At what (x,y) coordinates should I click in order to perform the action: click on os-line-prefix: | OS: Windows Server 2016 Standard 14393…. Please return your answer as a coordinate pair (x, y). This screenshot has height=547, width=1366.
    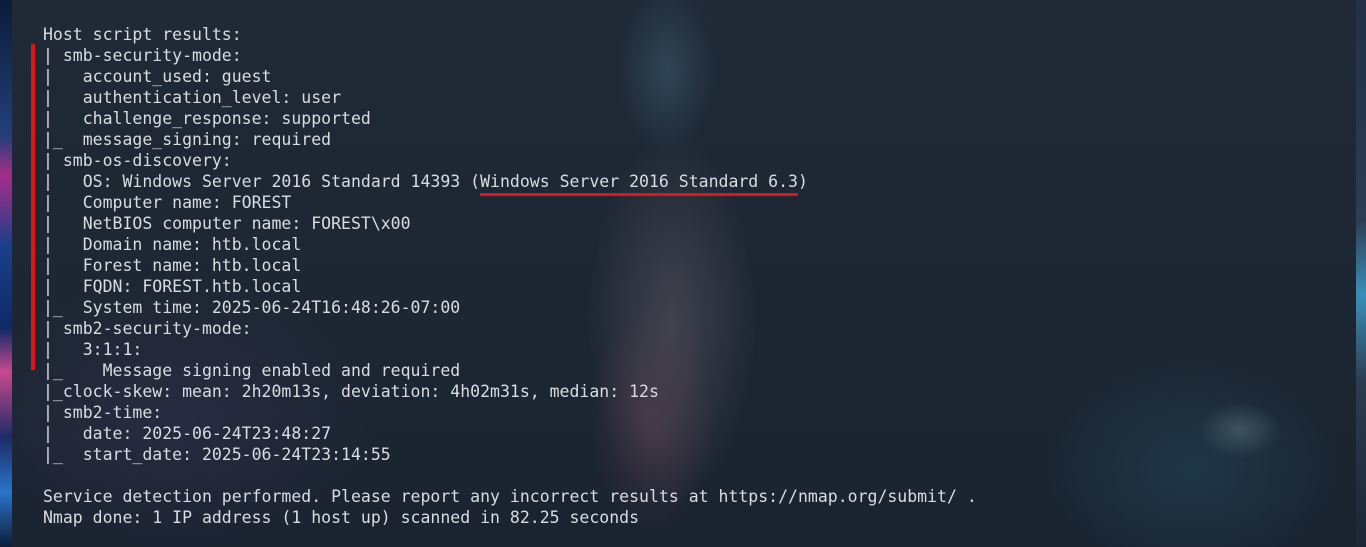
    Looking at the image, I should click on (262, 181).